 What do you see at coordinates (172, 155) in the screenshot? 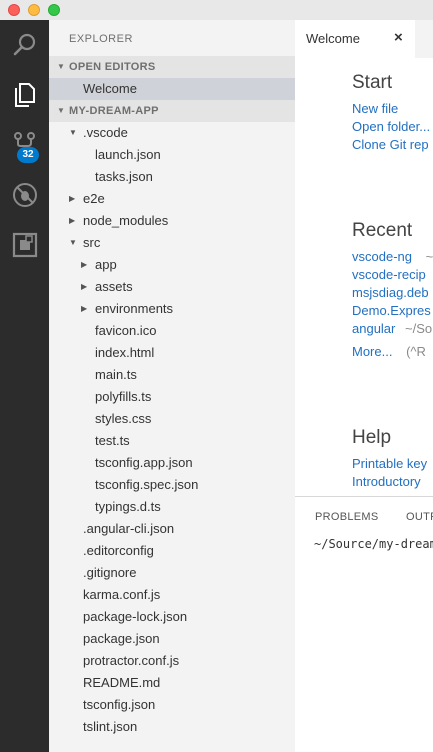
I see `tree-file: launch.json` at bounding box center [172, 155].